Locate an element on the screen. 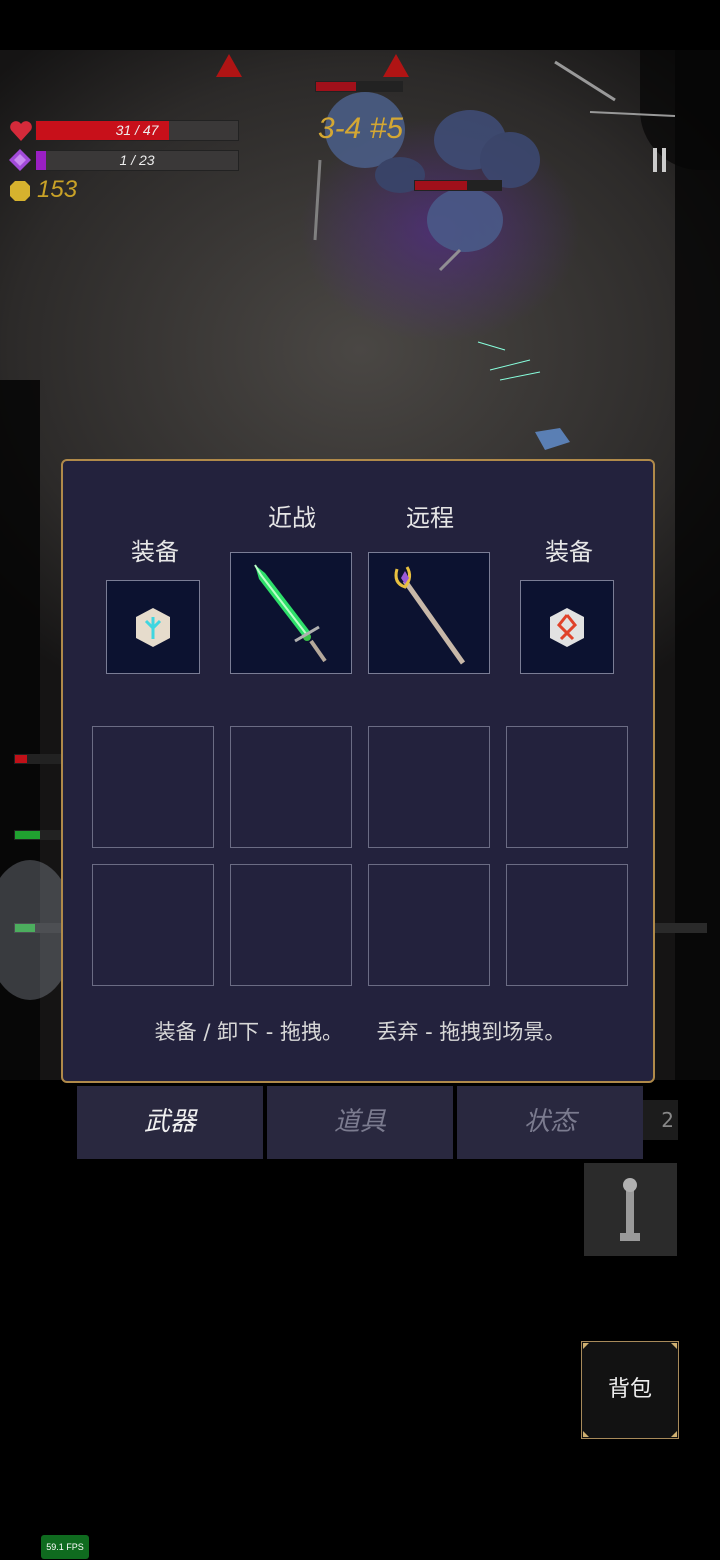 The height and width of the screenshot is (1560, 720). tower-icon is located at coordinates (630, 1209).